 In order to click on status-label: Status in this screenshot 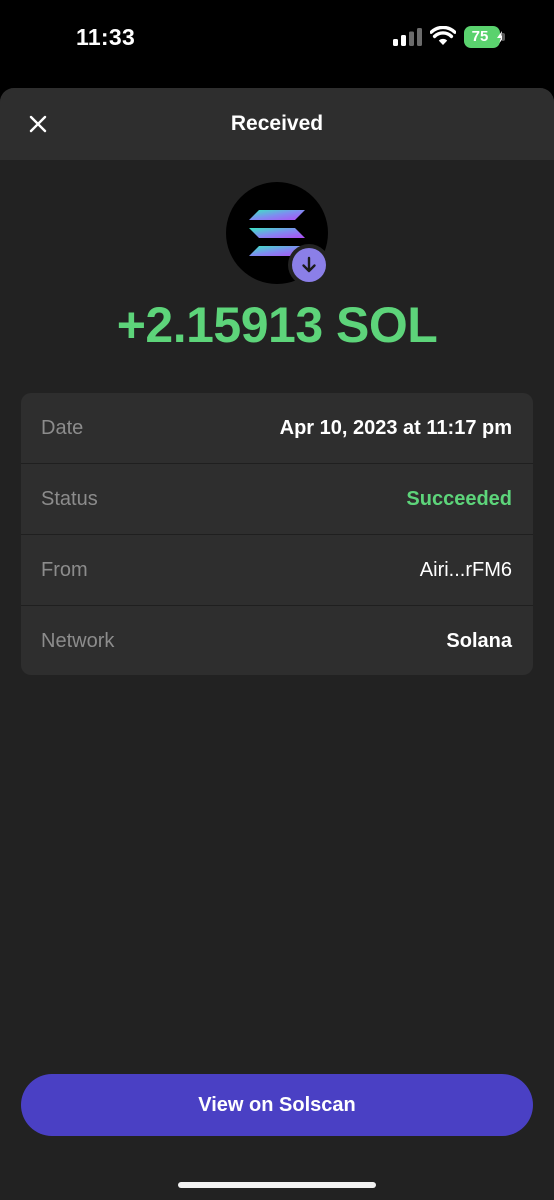, I will do `click(69, 499)`.